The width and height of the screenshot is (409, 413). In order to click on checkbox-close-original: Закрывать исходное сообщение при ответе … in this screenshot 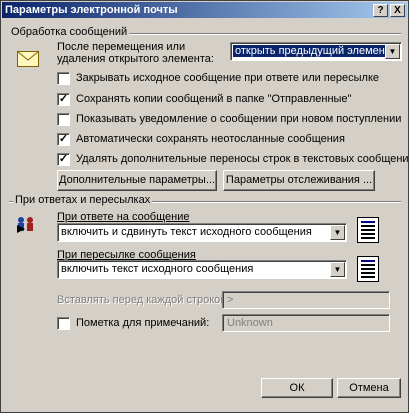, I will do `click(218, 78)`.